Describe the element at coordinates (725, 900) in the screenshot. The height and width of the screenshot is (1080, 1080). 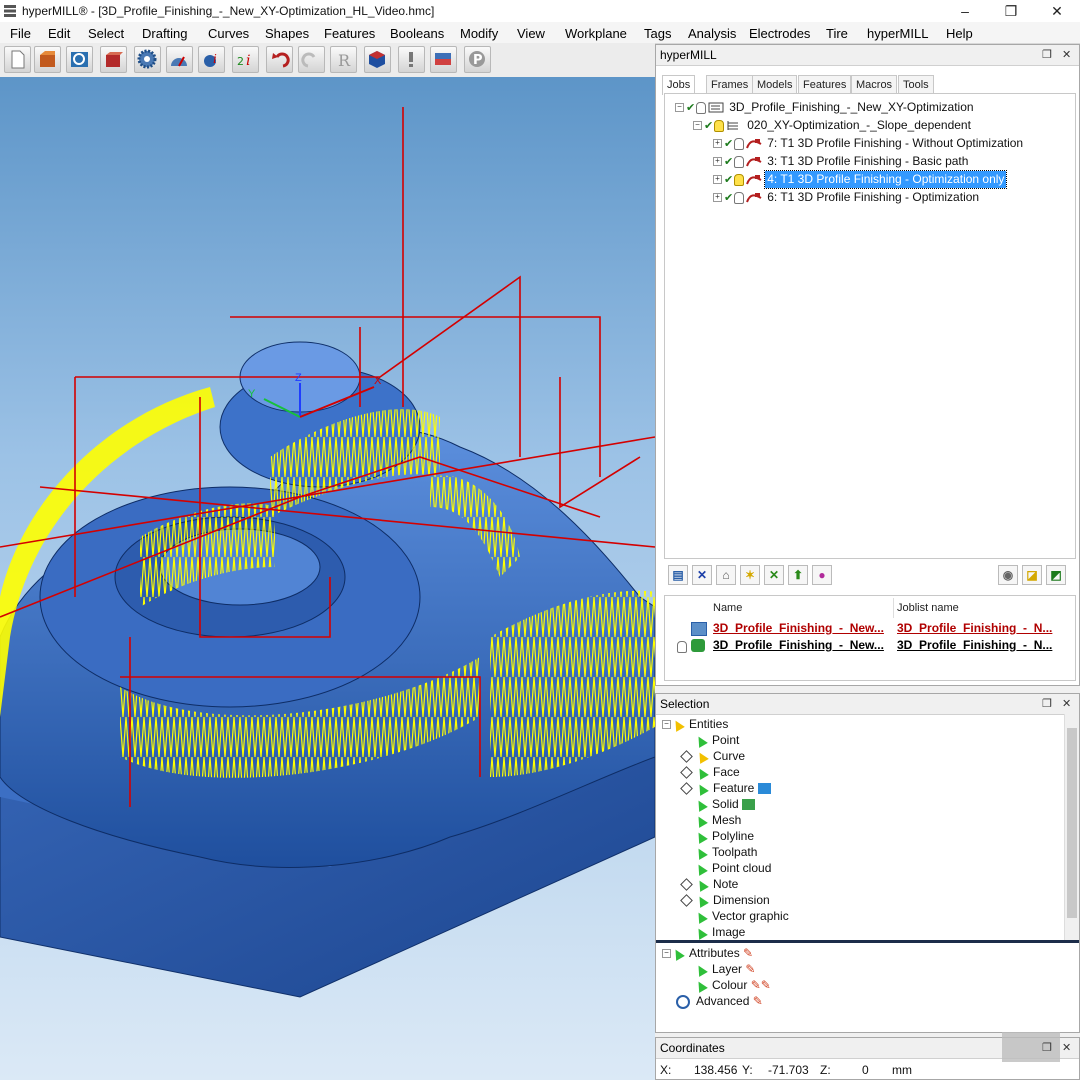
I see `entity-dimension: Dimension` at that location.